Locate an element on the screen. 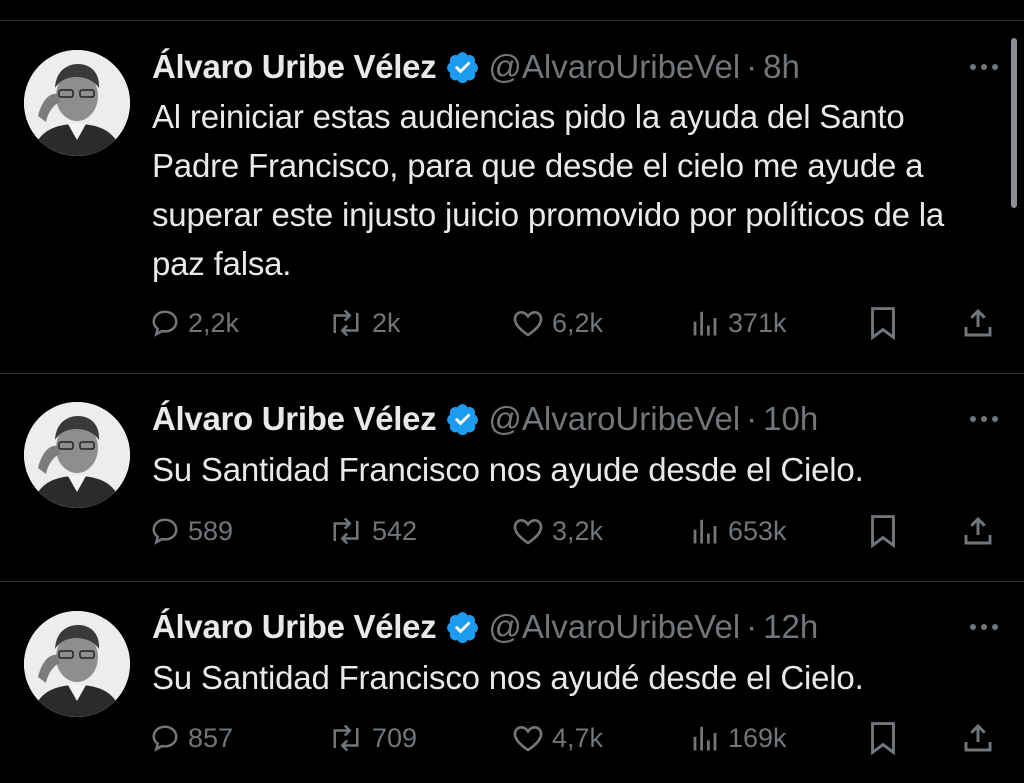  reply-count: 589 is located at coordinates (211, 530).